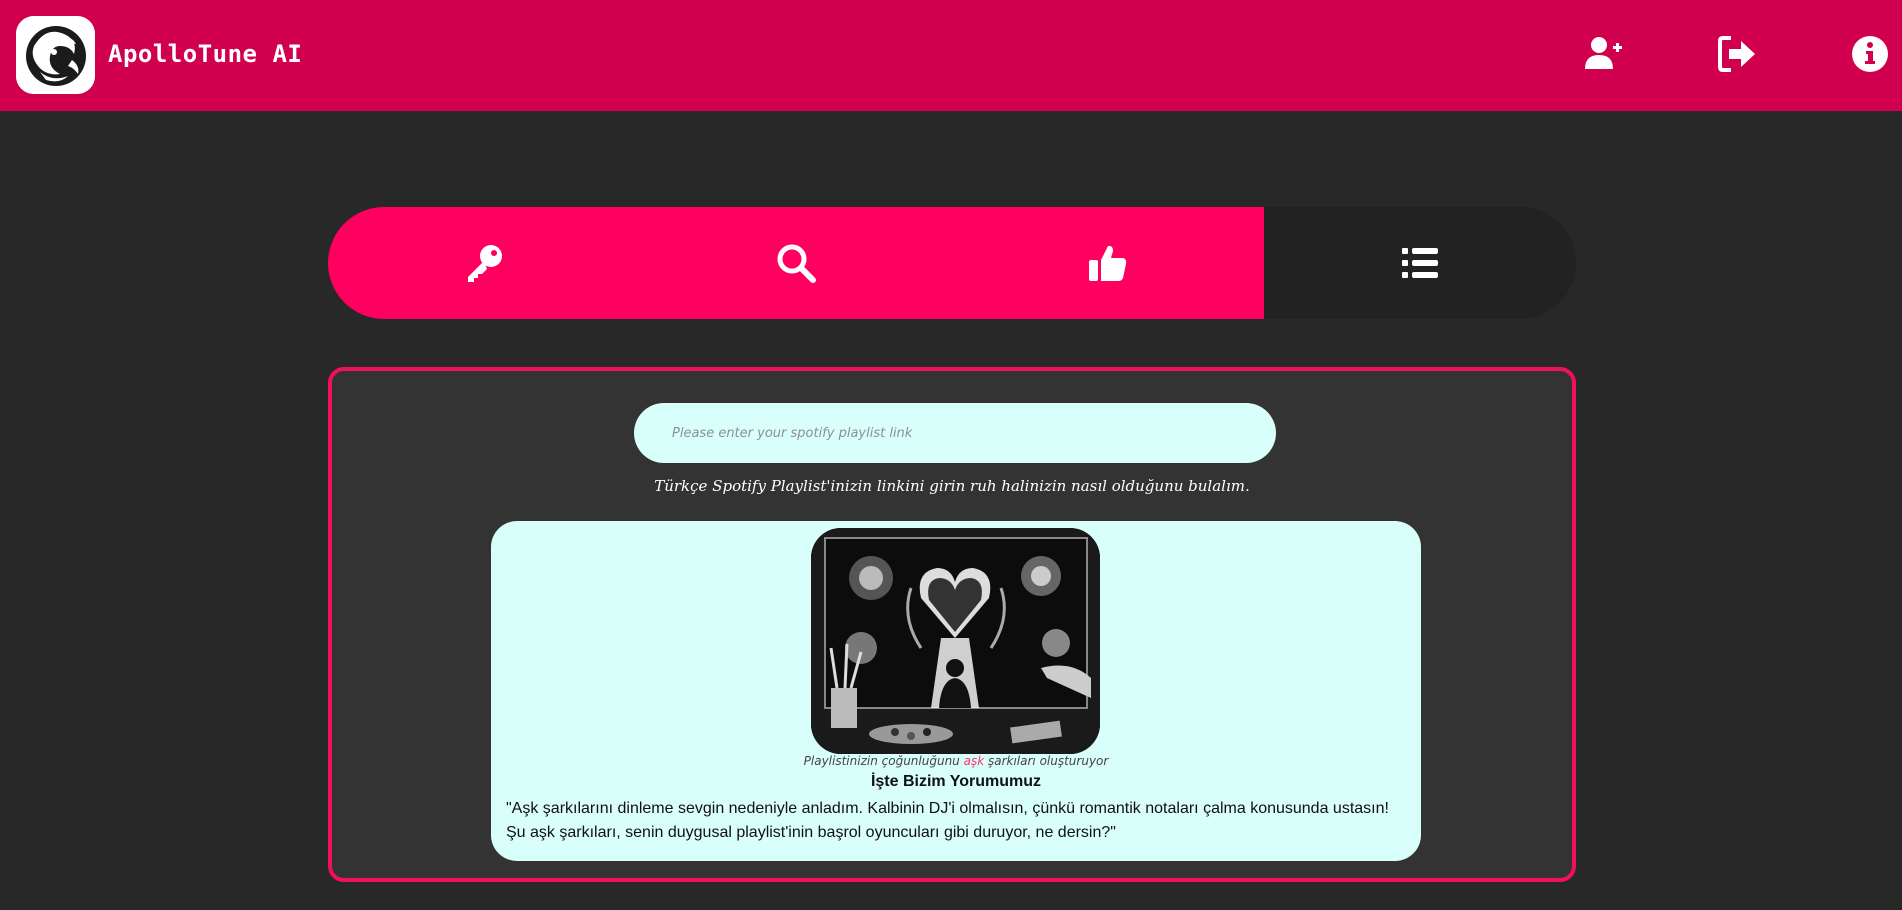  I want to click on mood-keyword: aşk, so click(974, 761).